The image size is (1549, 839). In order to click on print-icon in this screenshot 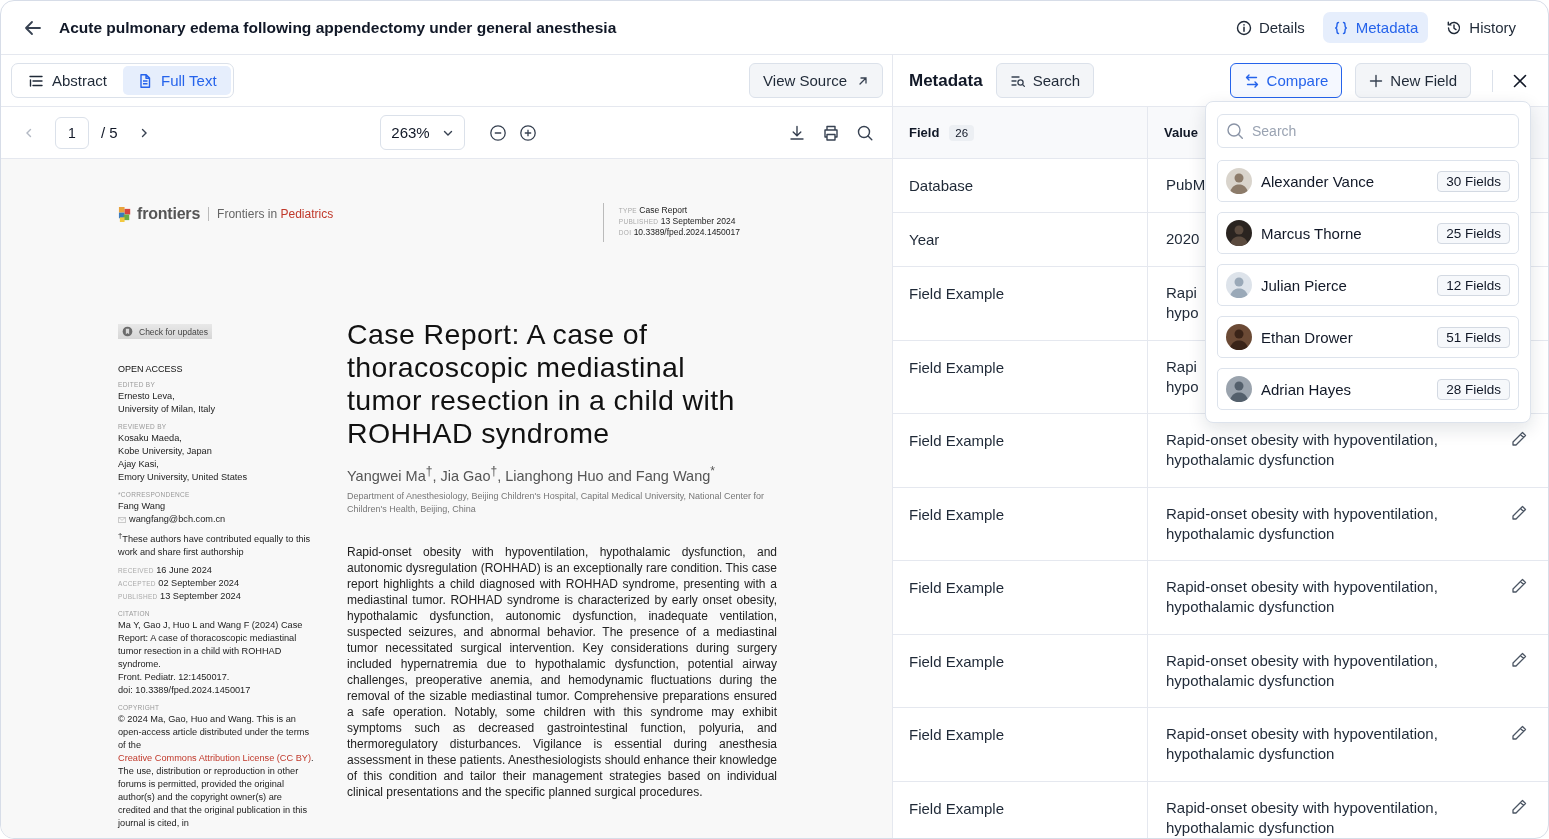, I will do `click(831, 132)`.